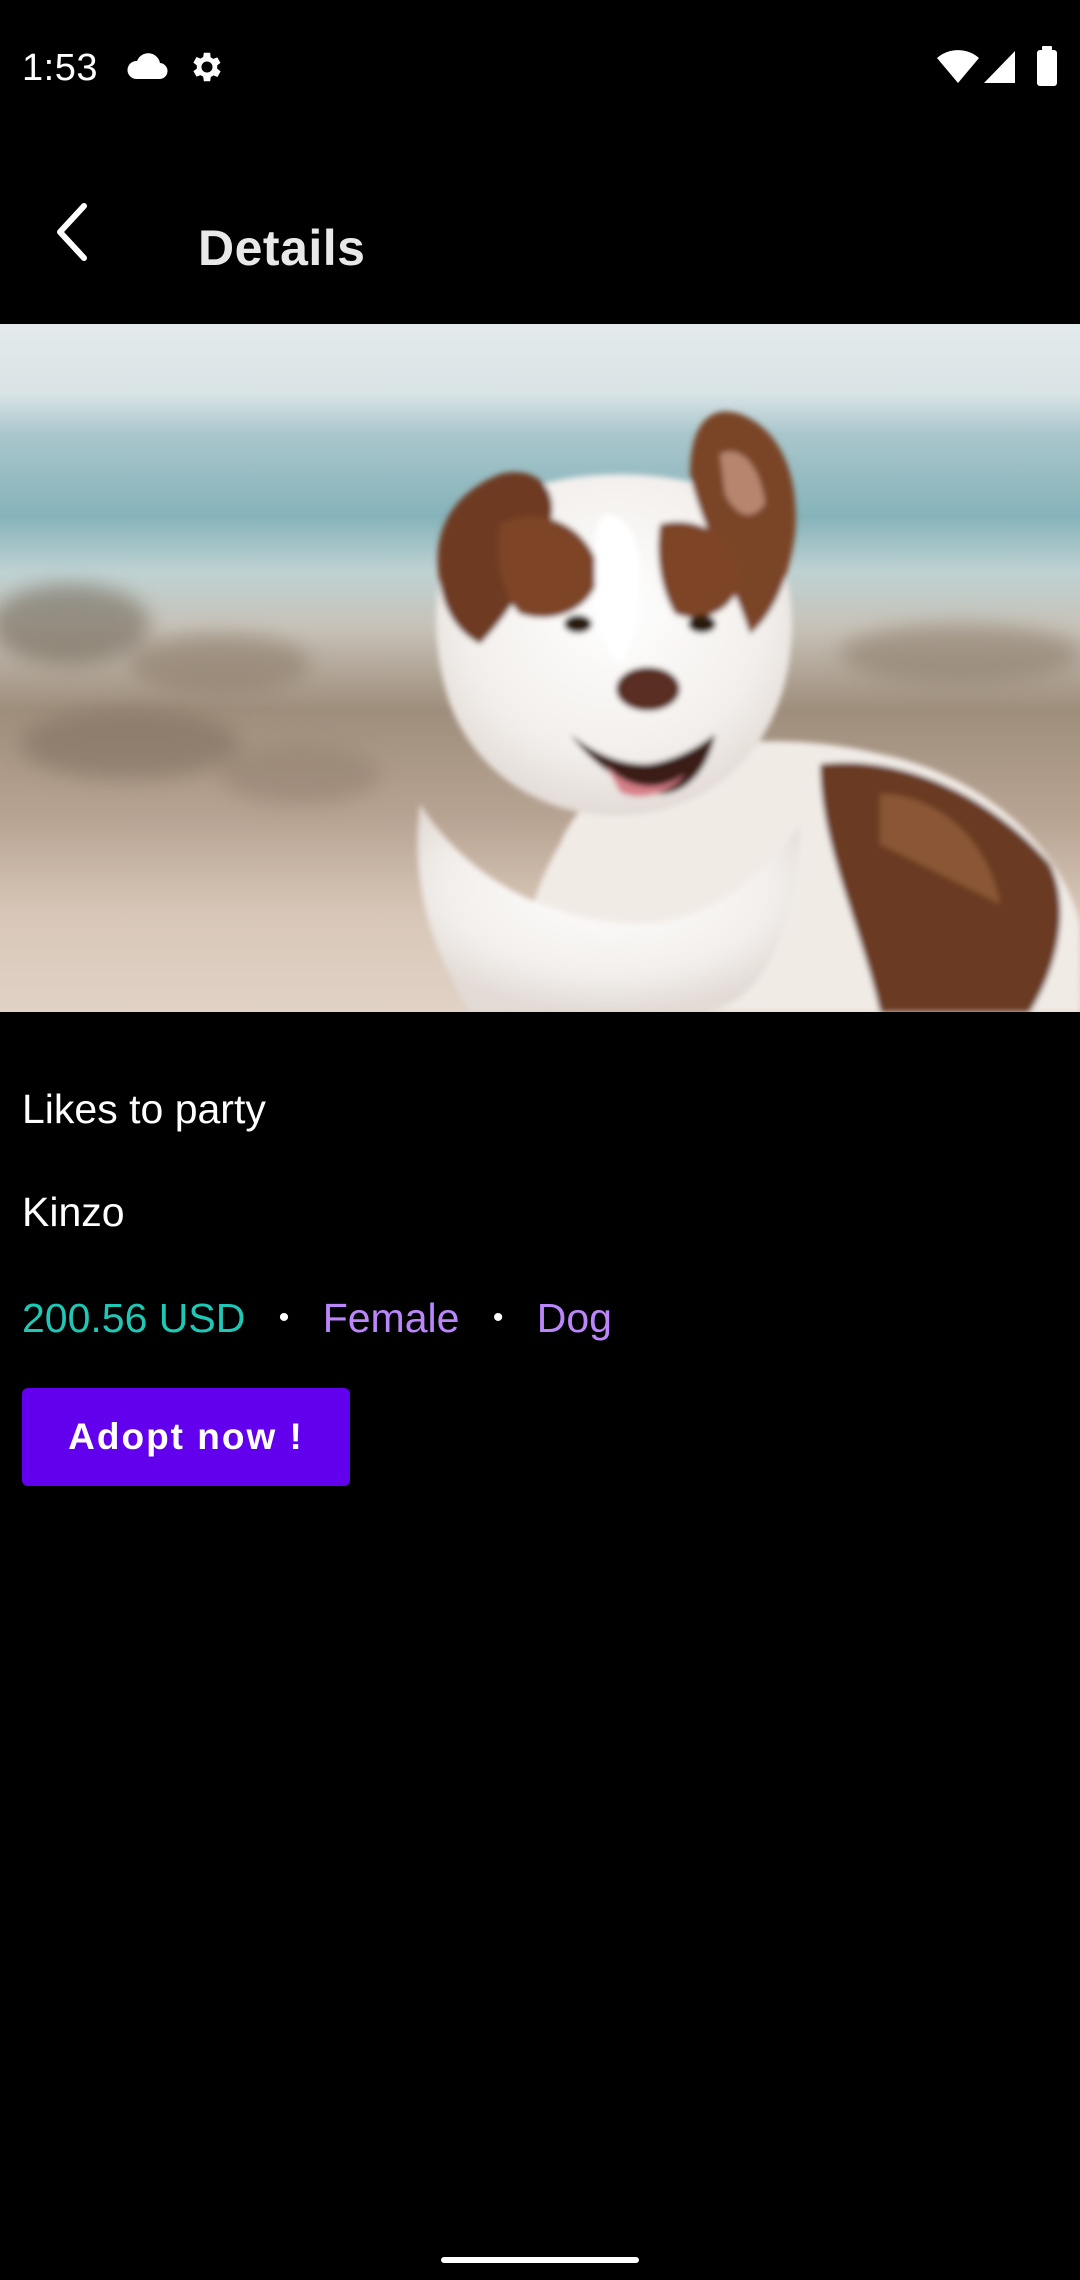 The height and width of the screenshot is (2280, 1080). What do you see at coordinates (317, 1316) in the screenshot?
I see `pet-attributes: 200.56 USD • Female • Dog` at bounding box center [317, 1316].